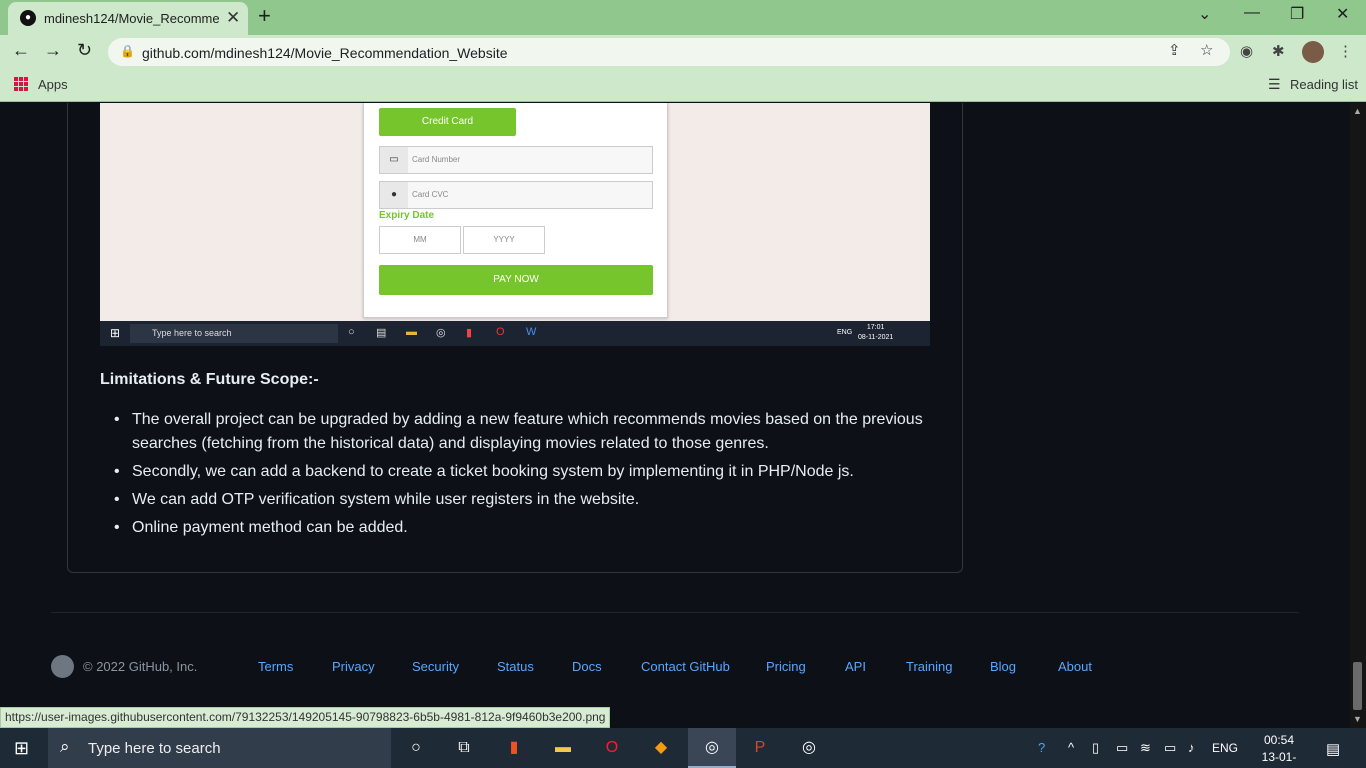 This screenshot has height=768, width=1366. I want to click on camera-icon: ◉, so click(1246, 51).